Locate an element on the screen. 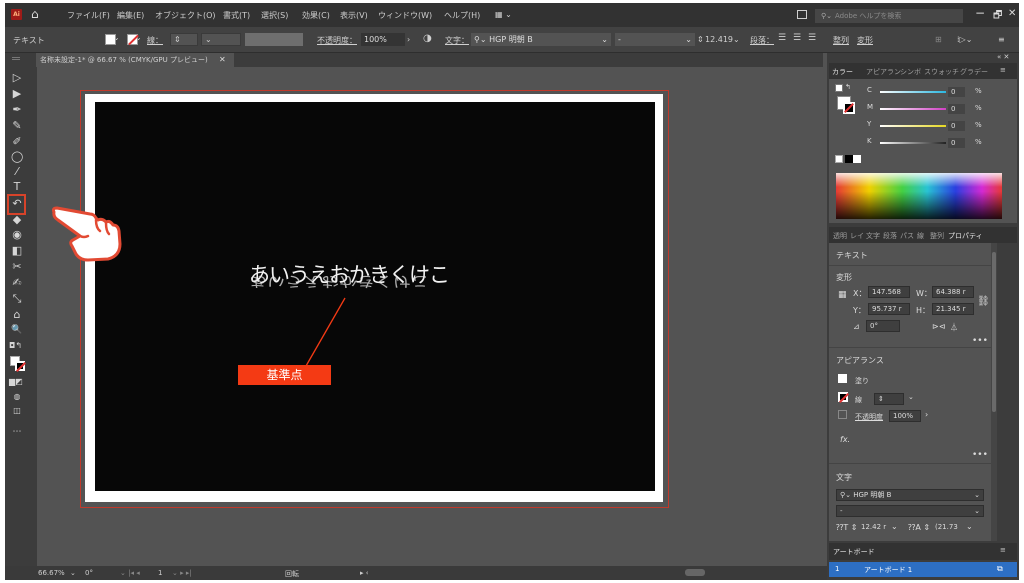 This screenshot has height=583, width=1024. appearance-section-title: アピアランス is located at coordinates (860, 360).